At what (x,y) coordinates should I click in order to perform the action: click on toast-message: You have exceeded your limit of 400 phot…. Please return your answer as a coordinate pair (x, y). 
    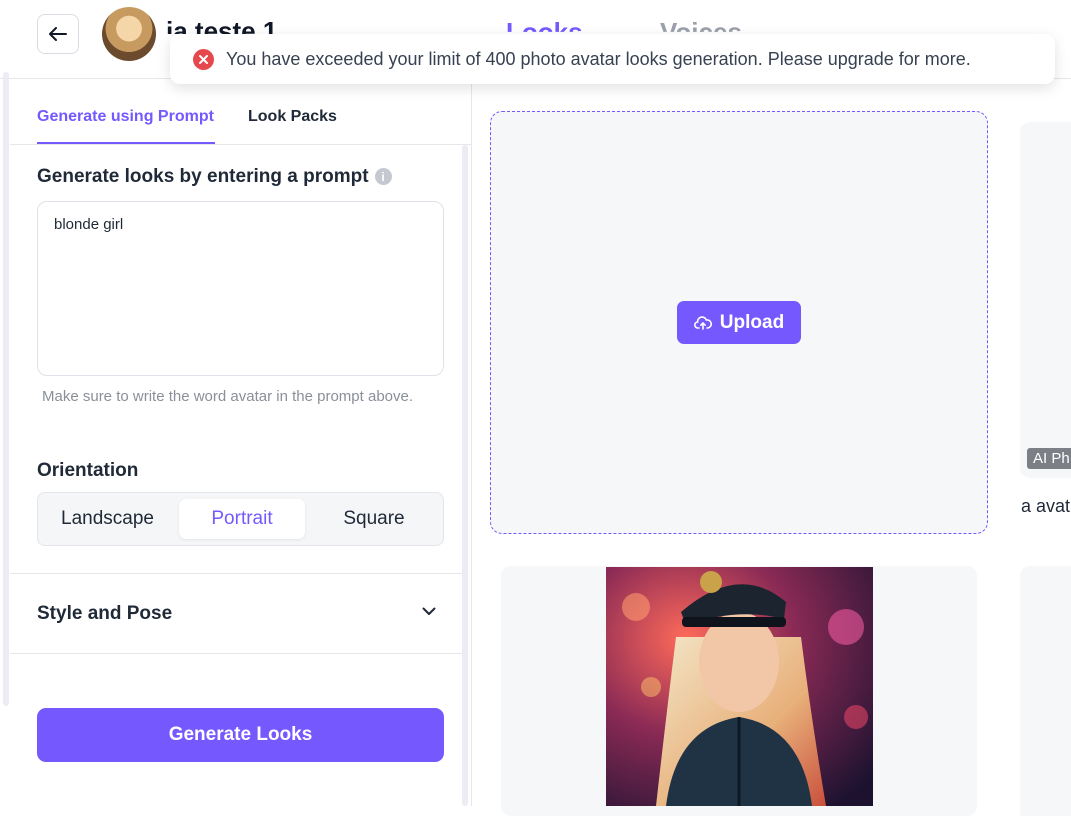
    Looking at the image, I should click on (598, 58).